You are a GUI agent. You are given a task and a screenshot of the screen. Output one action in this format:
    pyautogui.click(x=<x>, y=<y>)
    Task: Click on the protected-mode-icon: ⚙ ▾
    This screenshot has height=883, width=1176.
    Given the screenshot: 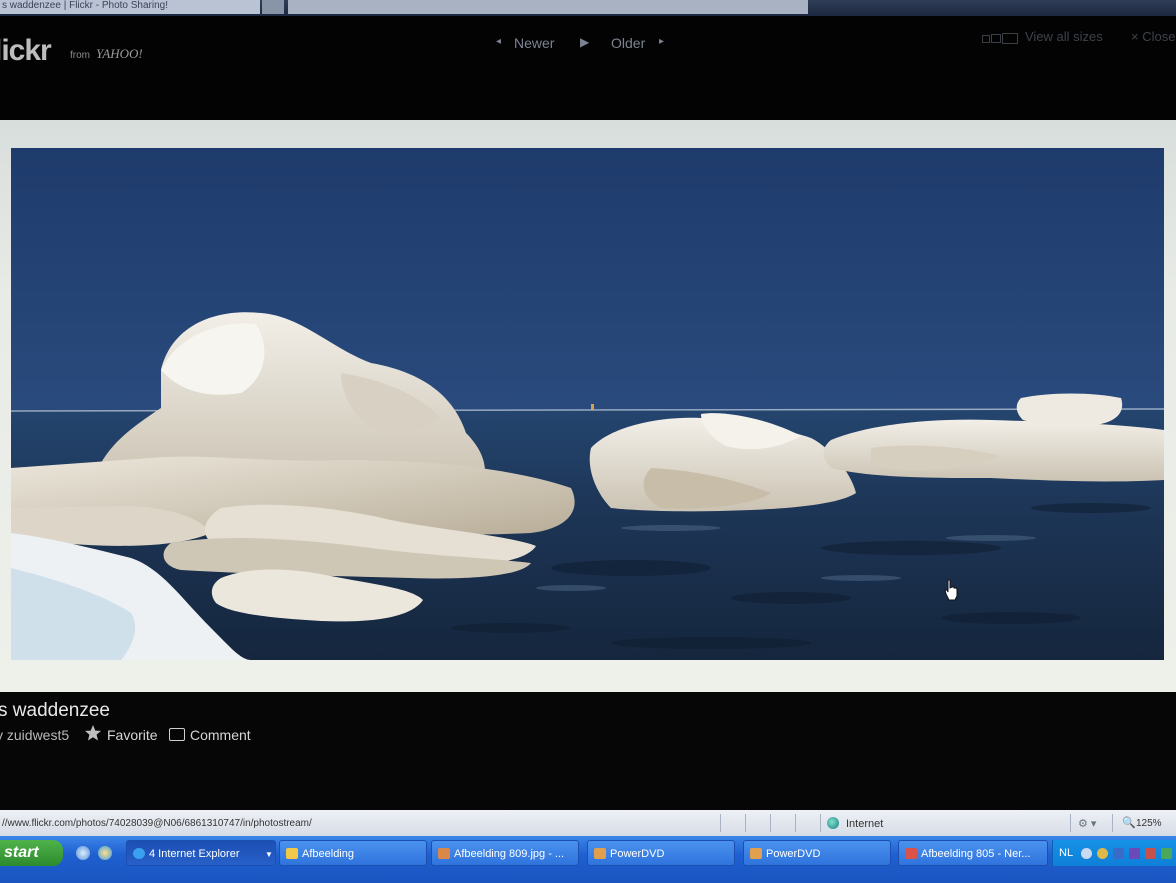 What is the action you would take?
    pyautogui.click(x=1087, y=823)
    